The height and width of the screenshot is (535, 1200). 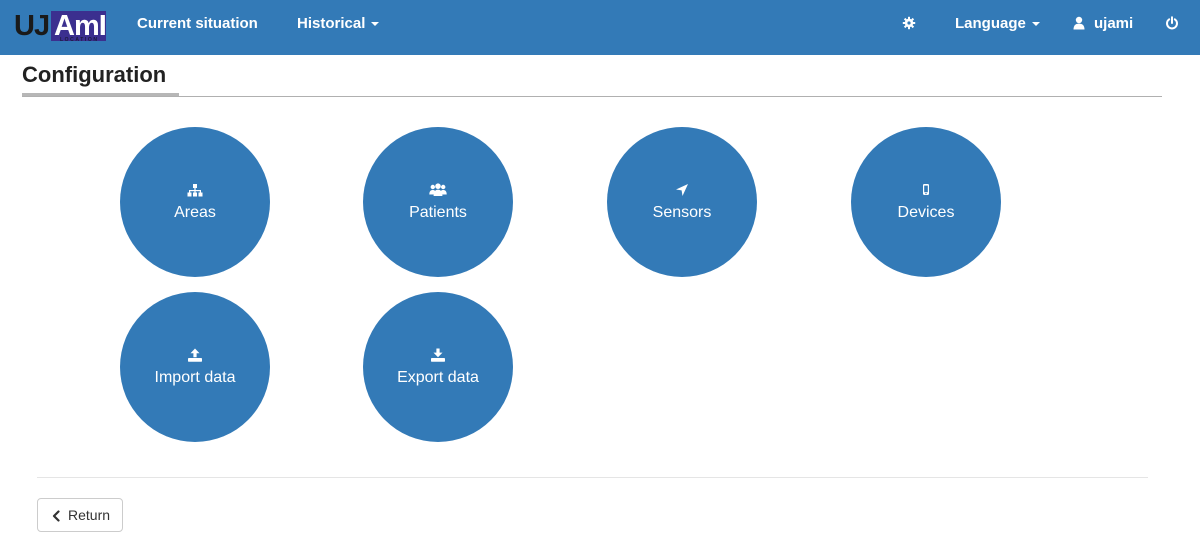 I want to click on nav-language-label: Language, so click(x=990, y=23).